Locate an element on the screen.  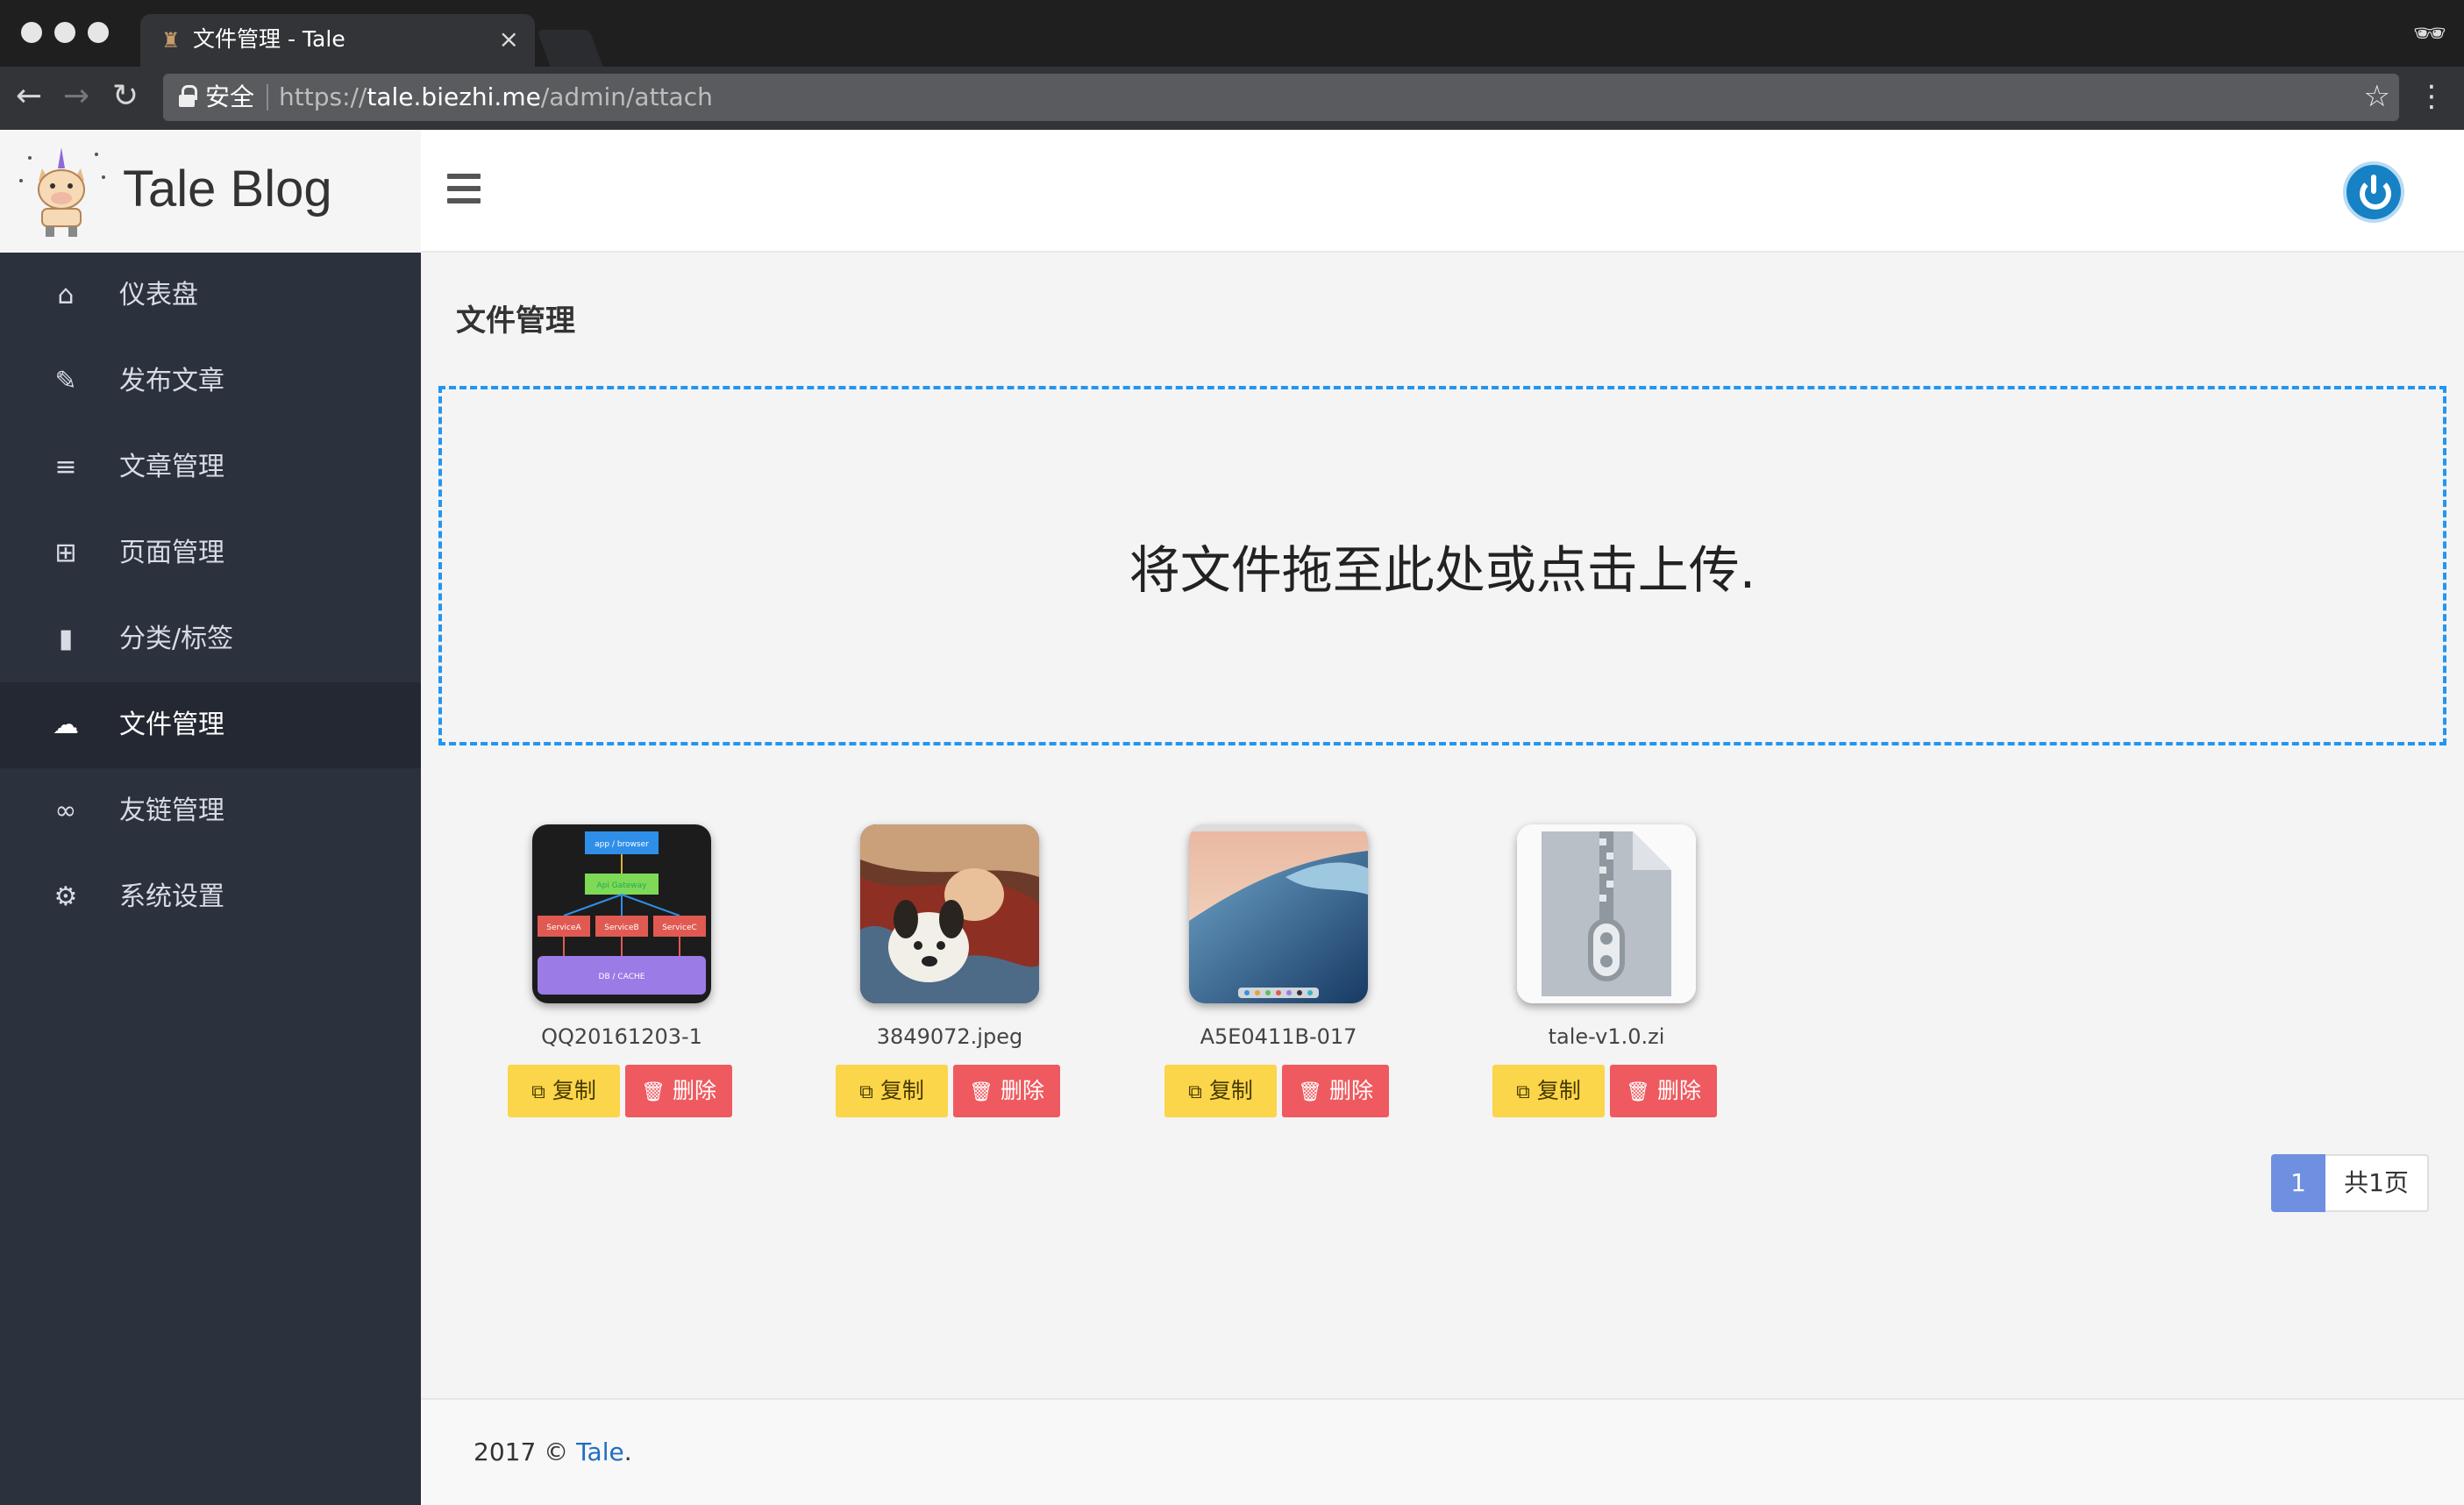
page-current-button: 1 is located at coordinates (2298, 1183).